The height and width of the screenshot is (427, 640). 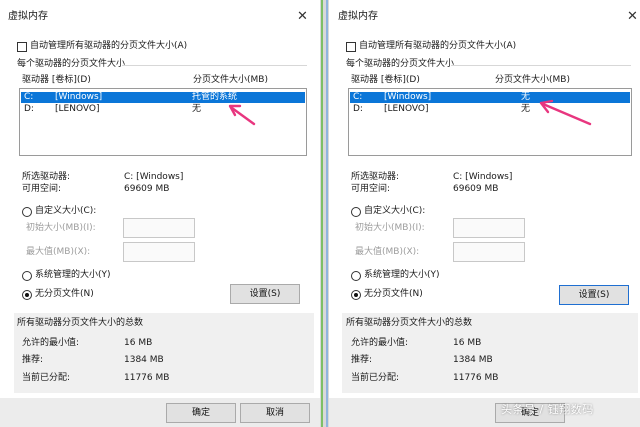 What do you see at coordinates (163, 122) in the screenshot?
I see `drive-list: C: [Windows] 托管的系统 D: [LENOVO] 无` at bounding box center [163, 122].